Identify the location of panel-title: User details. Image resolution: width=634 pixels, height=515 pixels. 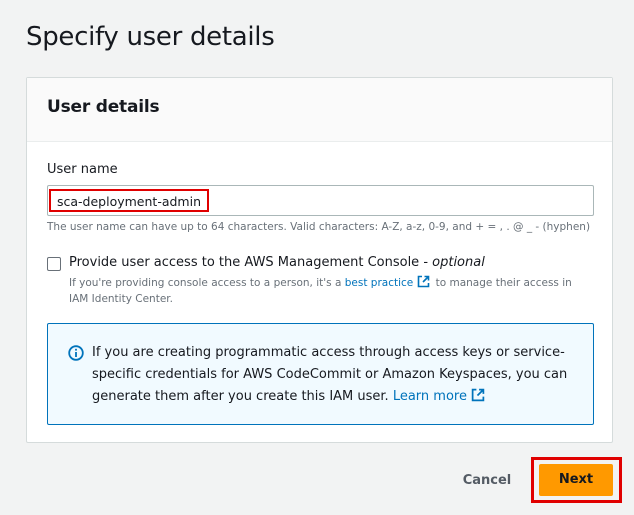
(103, 107).